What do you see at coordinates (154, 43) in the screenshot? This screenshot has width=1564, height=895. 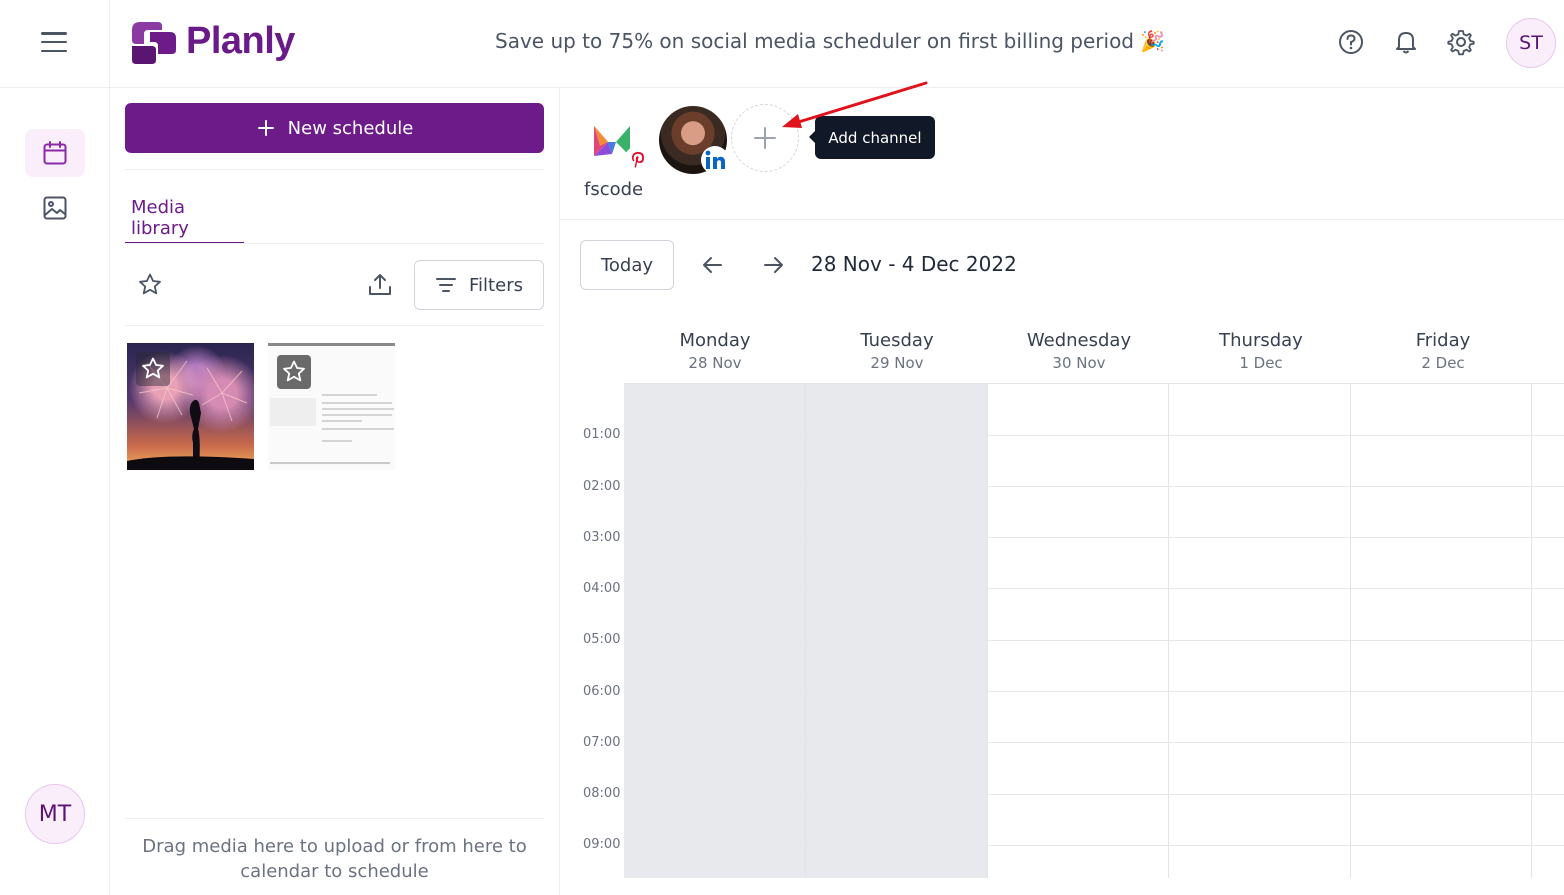 I see `planly-logo-icon` at bounding box center [154, 43].